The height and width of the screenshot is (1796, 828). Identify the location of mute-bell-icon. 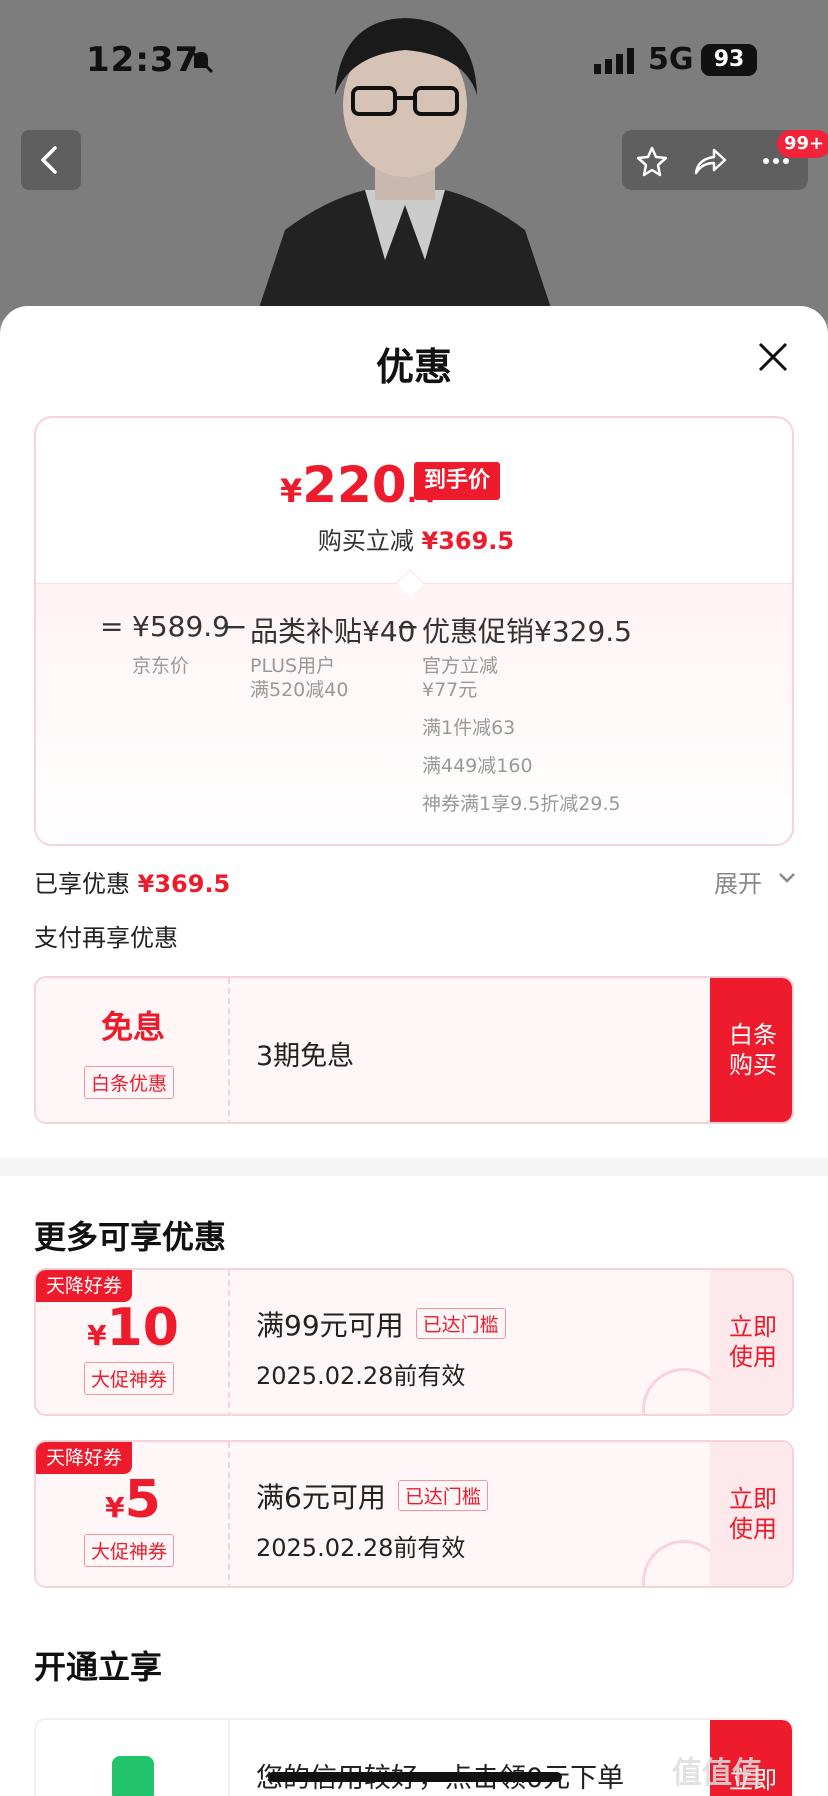
(201, 61).